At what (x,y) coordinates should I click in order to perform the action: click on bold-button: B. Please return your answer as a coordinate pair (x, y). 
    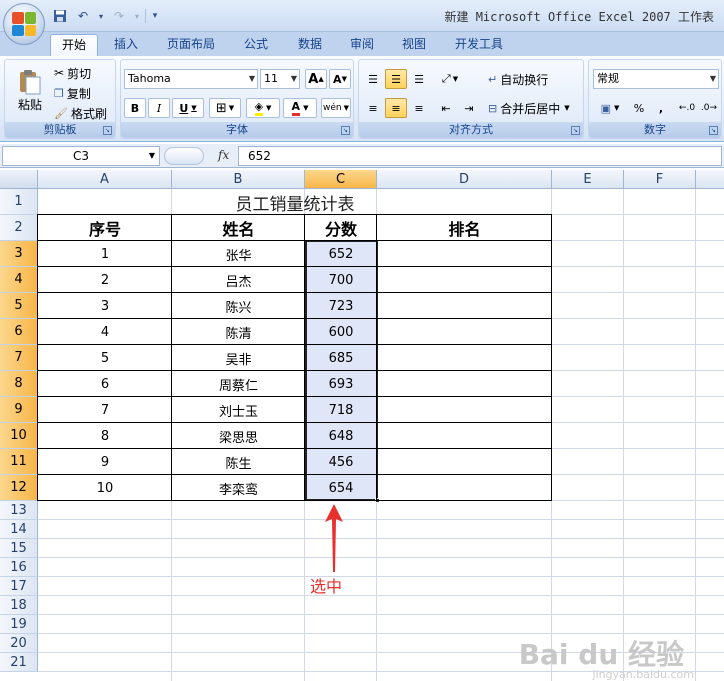
    Looking at the image, I should click on (135, 108).